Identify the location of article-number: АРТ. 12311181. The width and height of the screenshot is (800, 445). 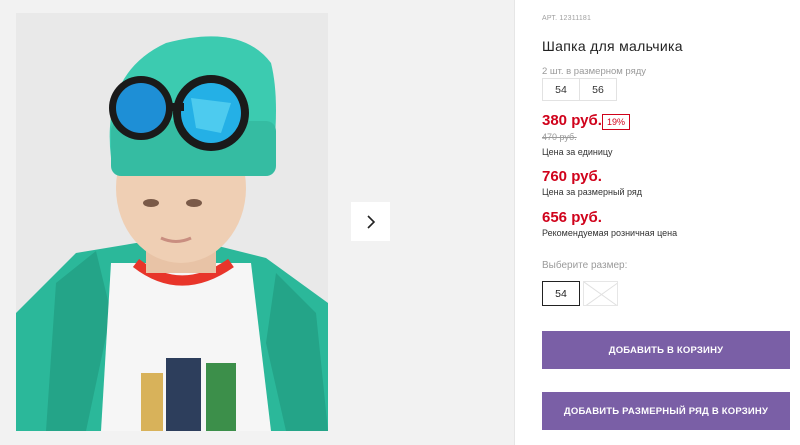
(567, 18).